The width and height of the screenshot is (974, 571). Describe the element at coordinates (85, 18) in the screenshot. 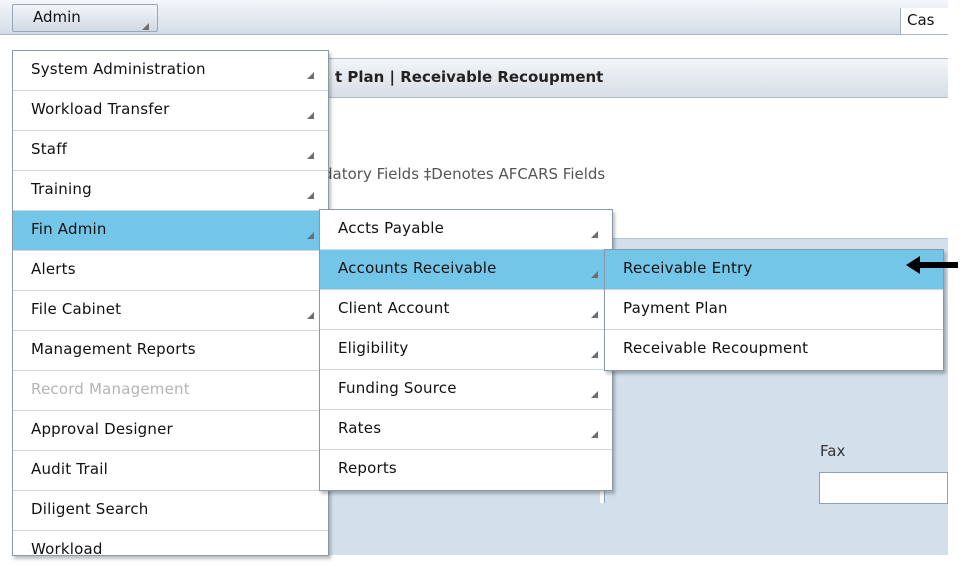

I see `admin-menu-button: Admin` at that location.